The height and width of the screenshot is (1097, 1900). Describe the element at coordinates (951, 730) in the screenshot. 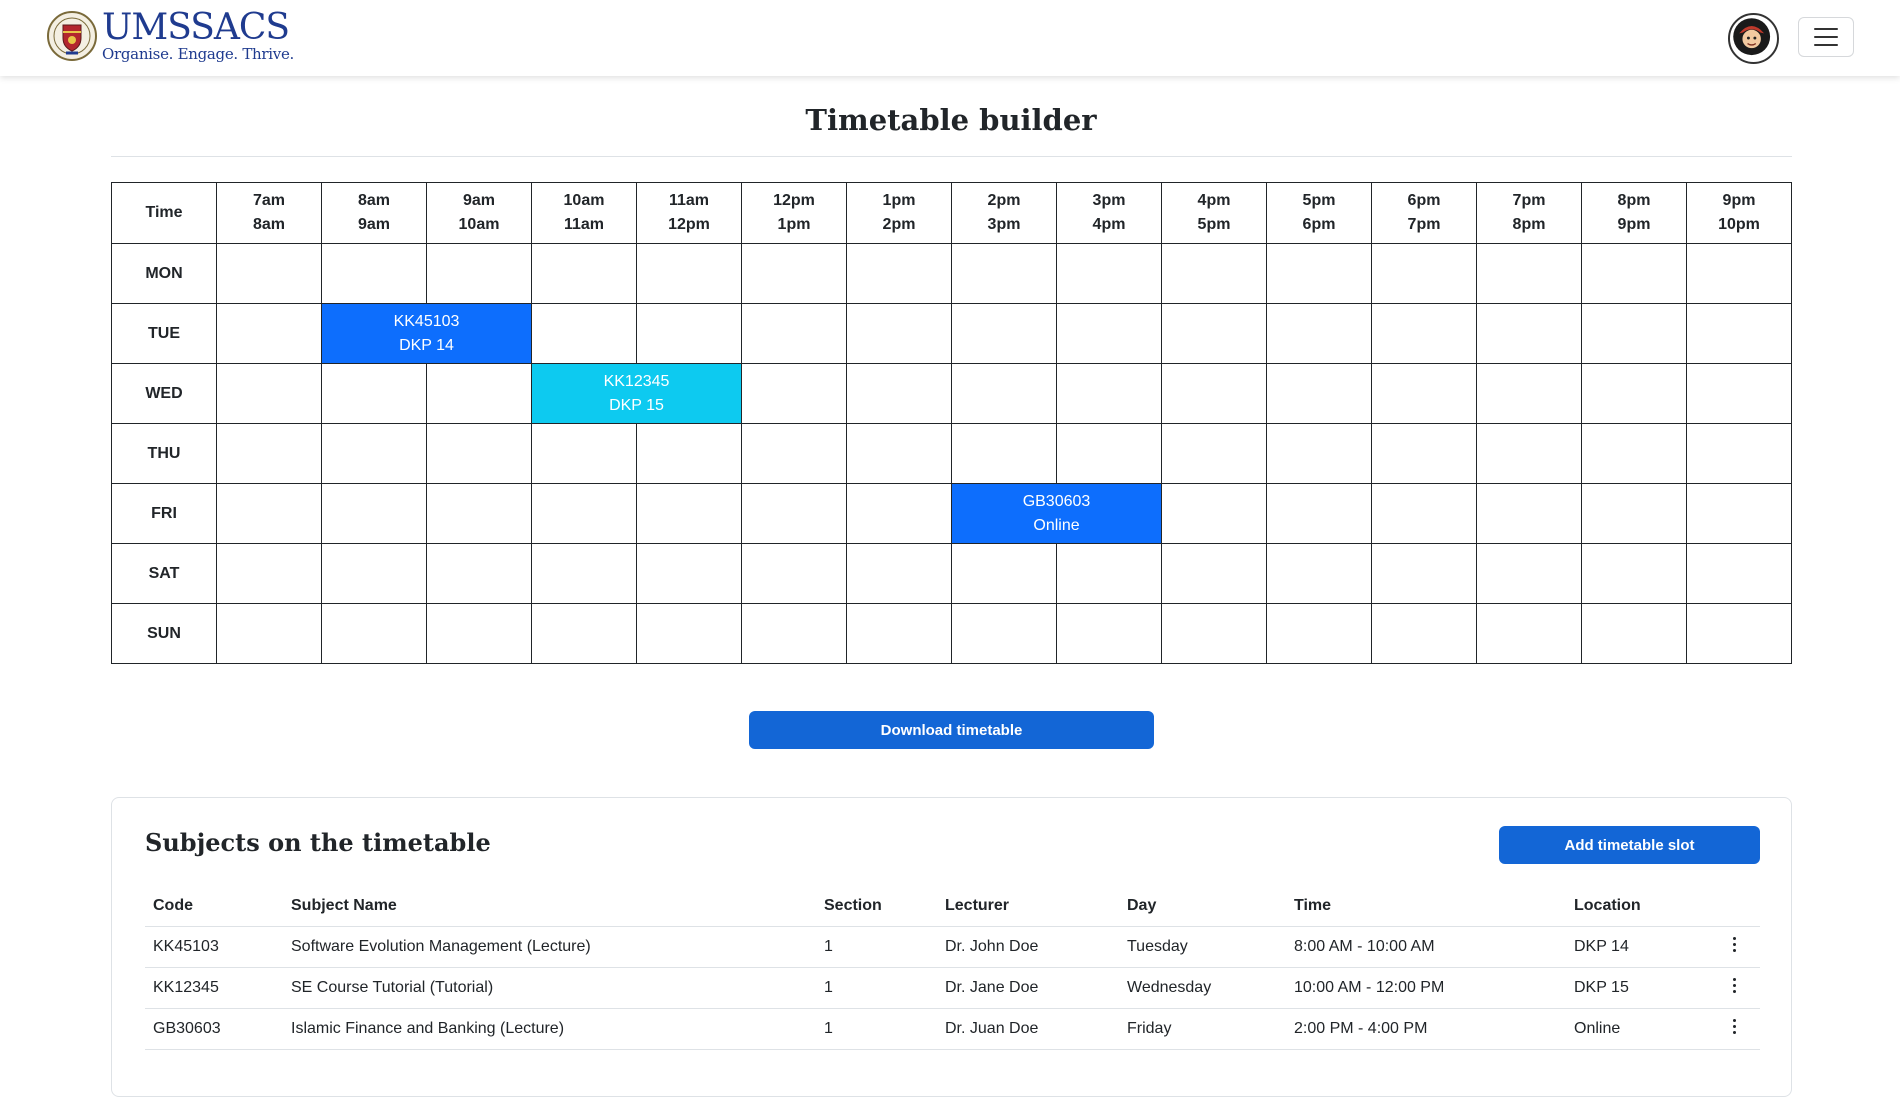

I see `download-timetable-button: Download timetable` at that location.